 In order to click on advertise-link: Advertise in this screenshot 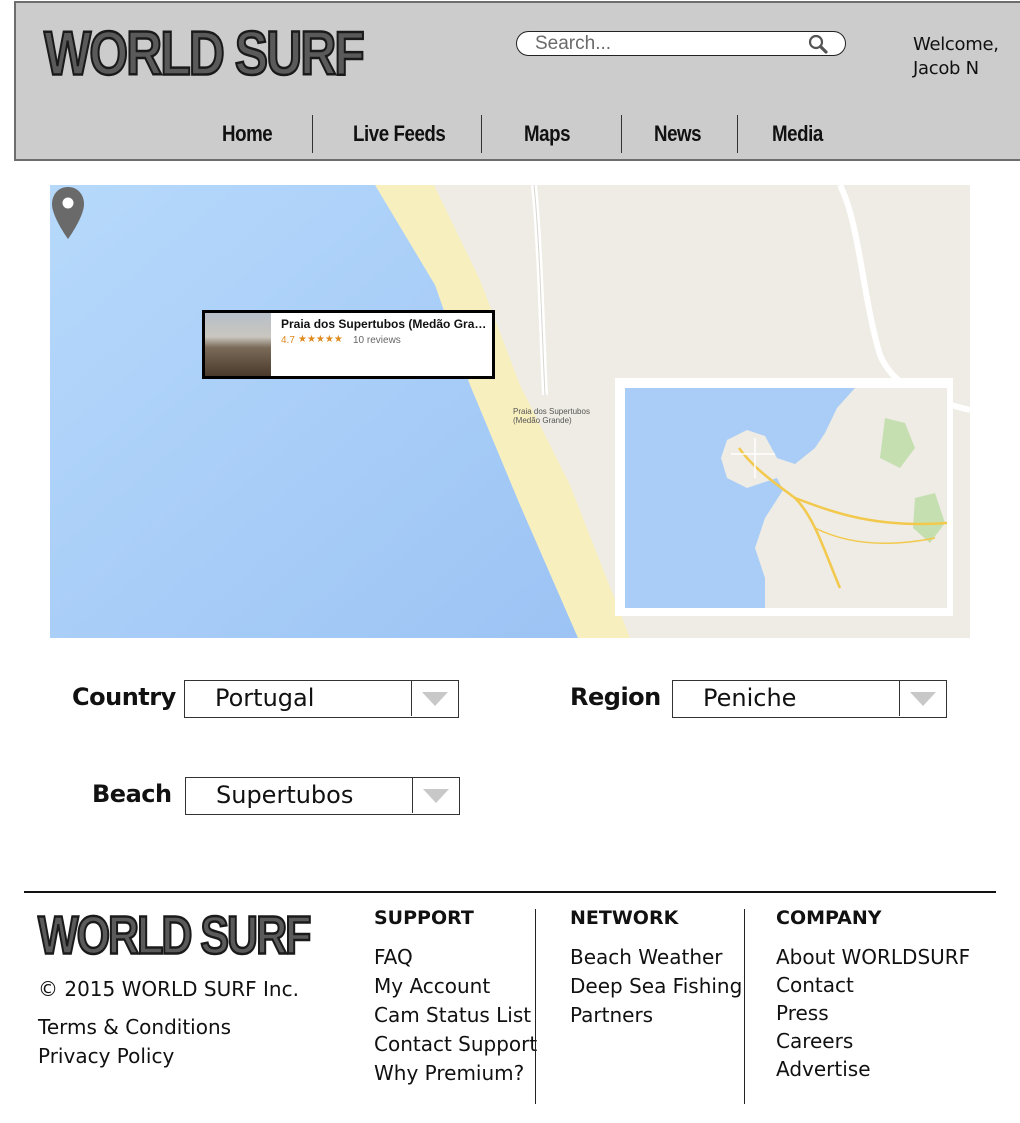, I will do `click(823, 1069)`.